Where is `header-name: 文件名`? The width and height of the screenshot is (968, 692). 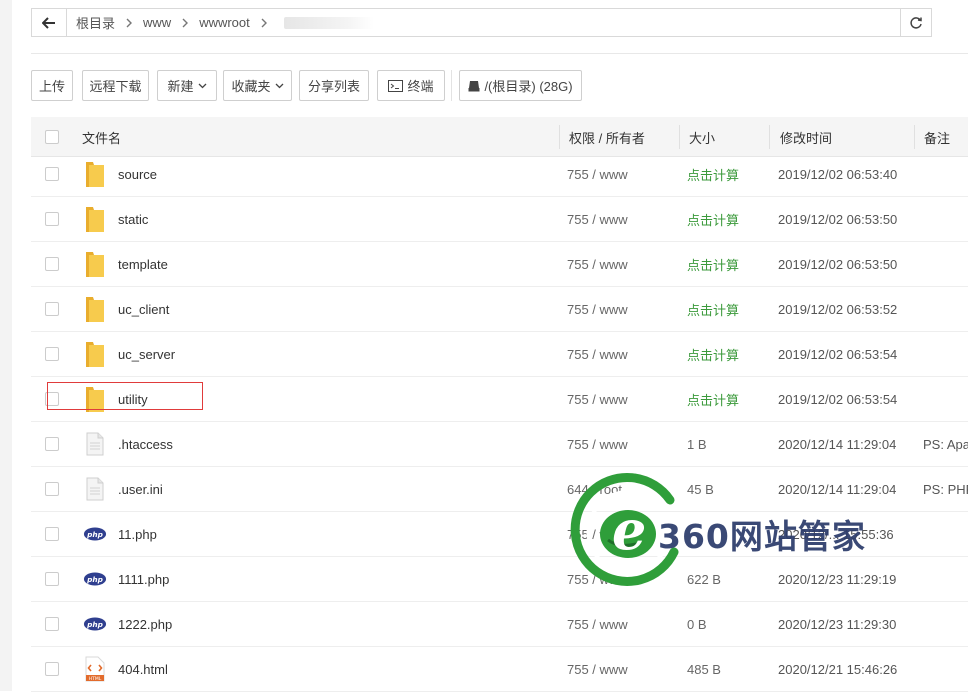 header-name: 文件名 is located at coordinates (101, 137).